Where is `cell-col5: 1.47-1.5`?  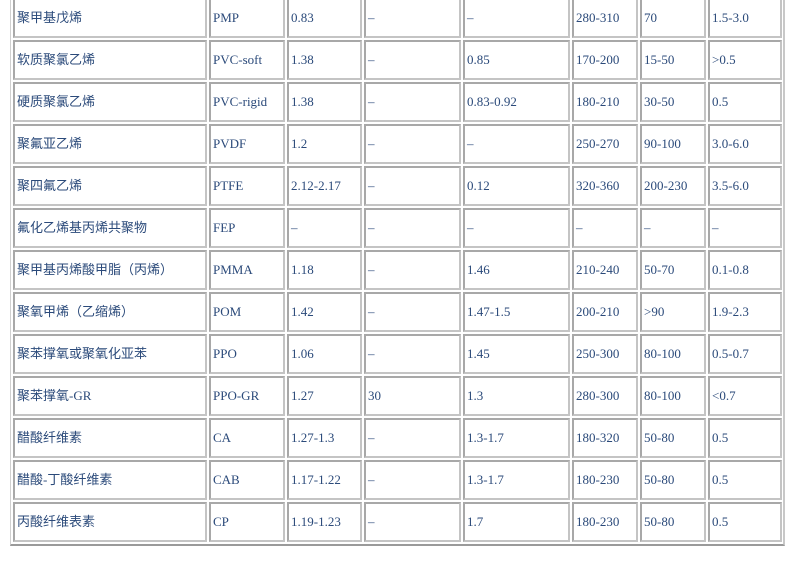
cell-col5: 1.47-1.5 is located at coordinates (516, 312).